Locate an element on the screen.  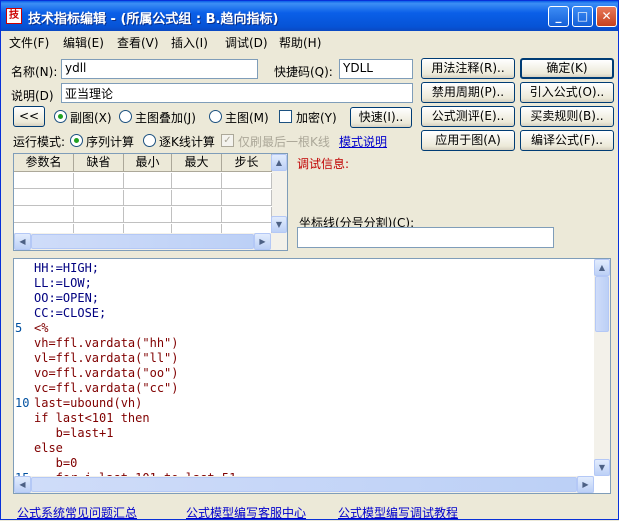
debug-info-label: 调试信息: is located at coordinates (323, 164).